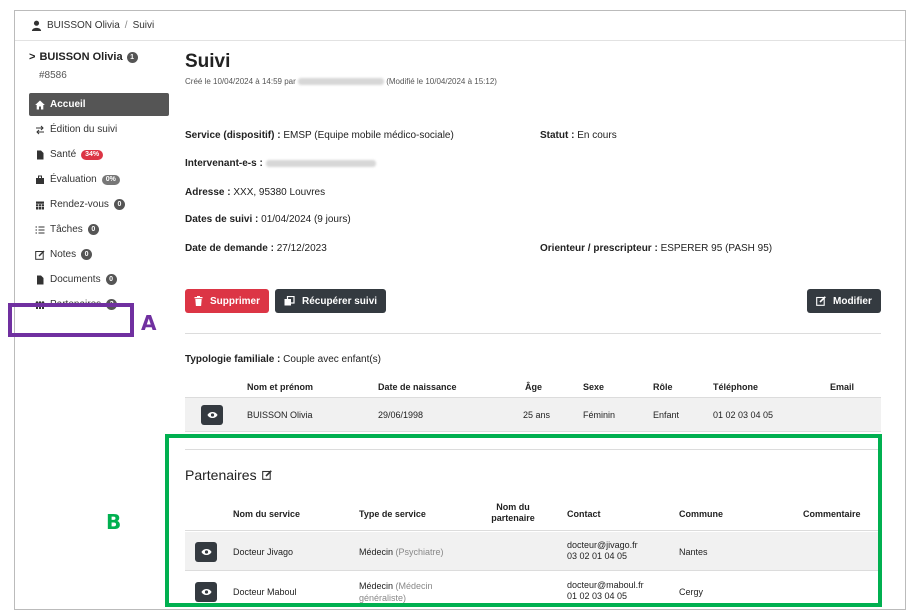  I want to click on sidebar-item-label: Documents, so click(75, 279).